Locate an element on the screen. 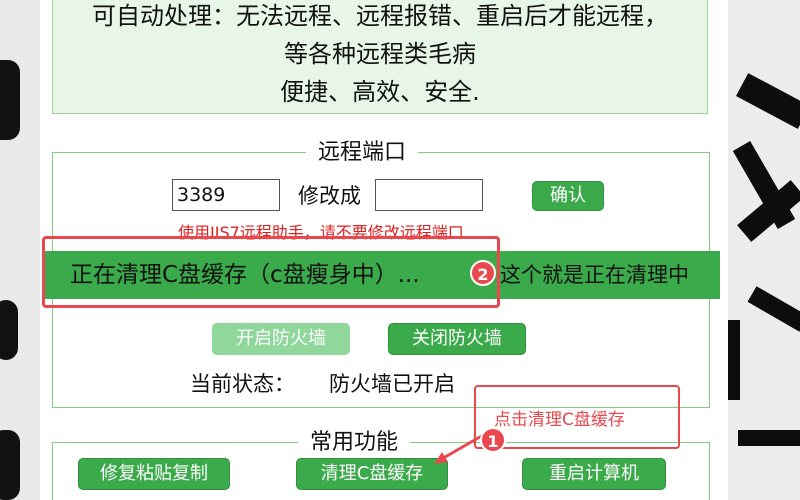 The width and height of the screenshot is (800, 500). notice-line: 等各种远程类毛病 is located at coordinates (380, 54).